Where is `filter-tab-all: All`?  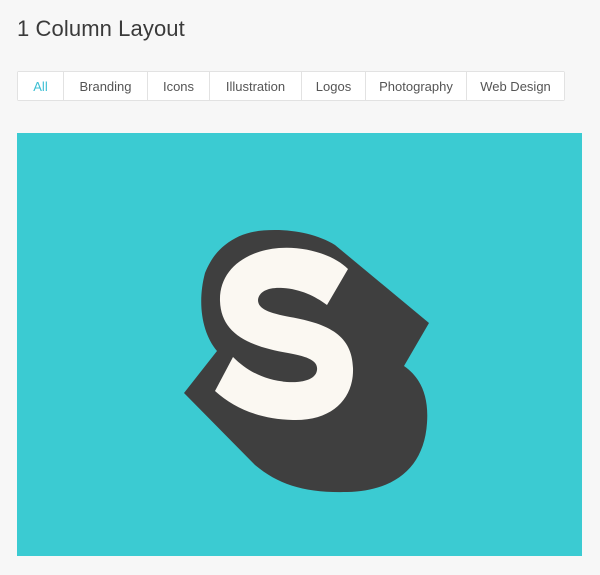
filter-tab-all: All is located at coordinates (41, 86).